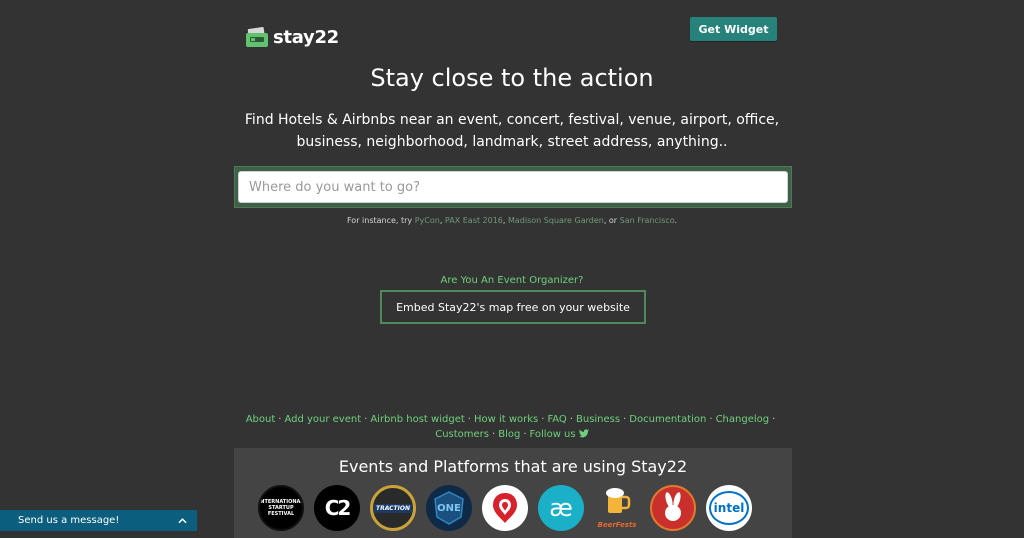 This screenshot has height=538, width=1024. I want to click on red-pin-logo, so click(505, 508).